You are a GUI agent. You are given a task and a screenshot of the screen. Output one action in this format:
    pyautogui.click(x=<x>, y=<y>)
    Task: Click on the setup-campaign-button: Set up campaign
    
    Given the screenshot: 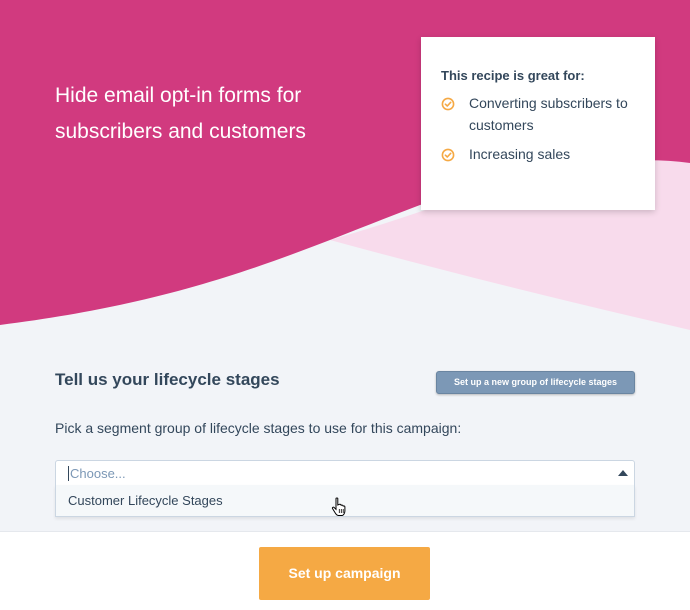 What is the action you would take?
    pyautogui.click(x=344, y=573)
    